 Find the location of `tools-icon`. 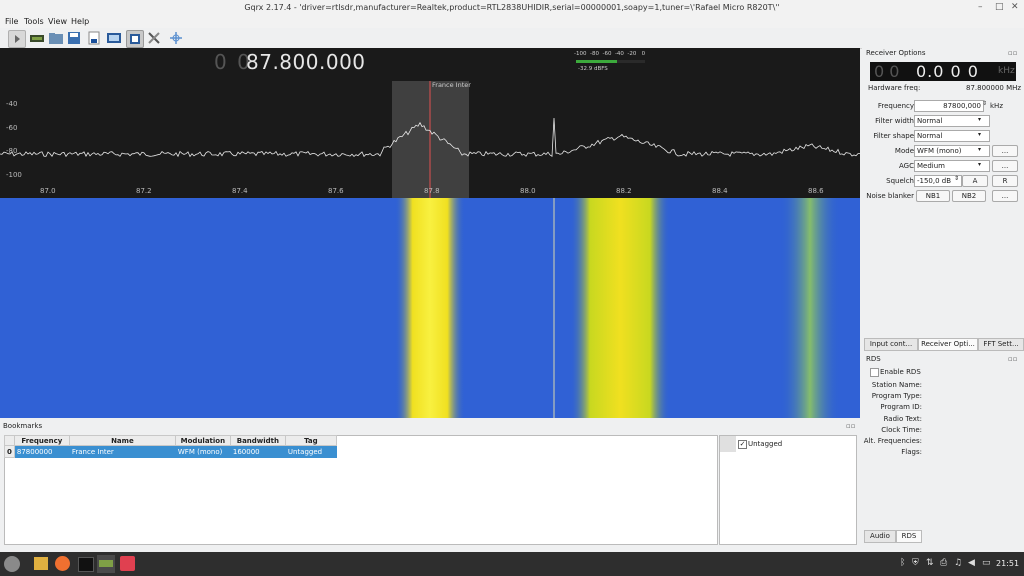

tools-icon is located at coordinates (154, 38).